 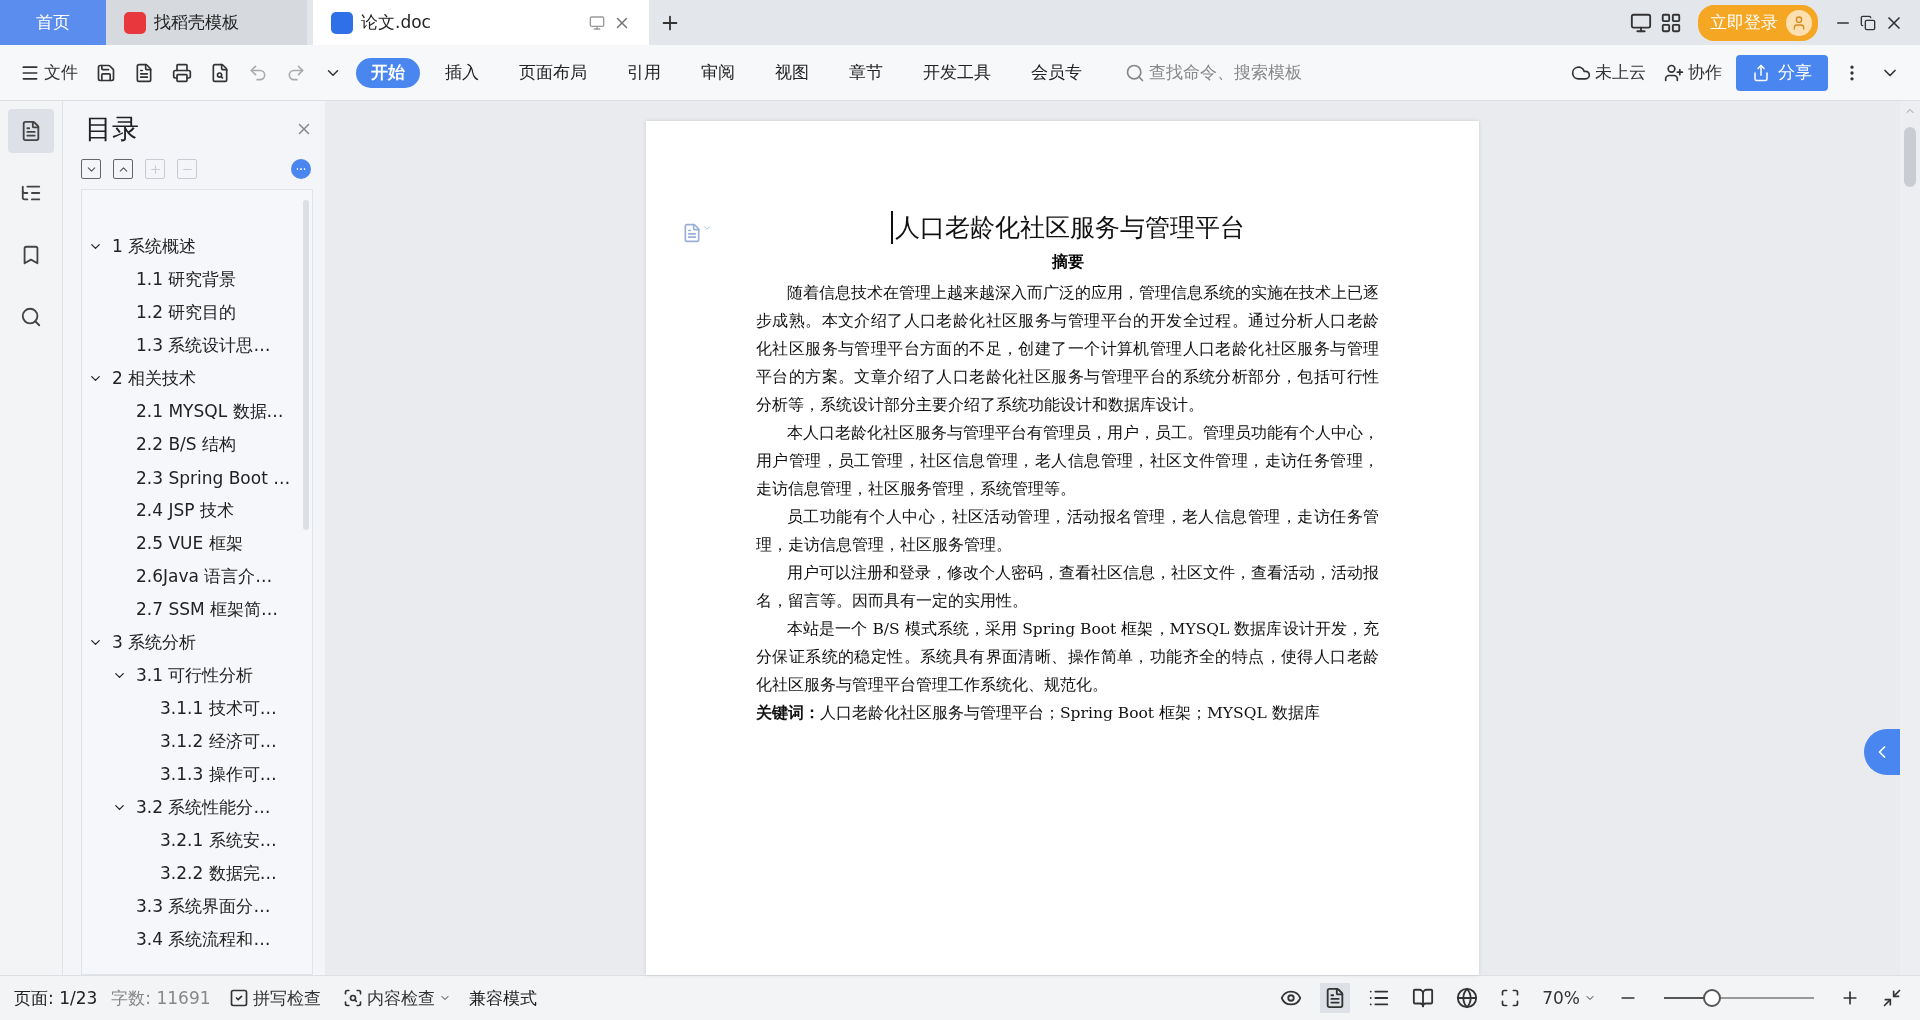 I want to click on ribbon-tab: 视图, so click(x=792, y=72).